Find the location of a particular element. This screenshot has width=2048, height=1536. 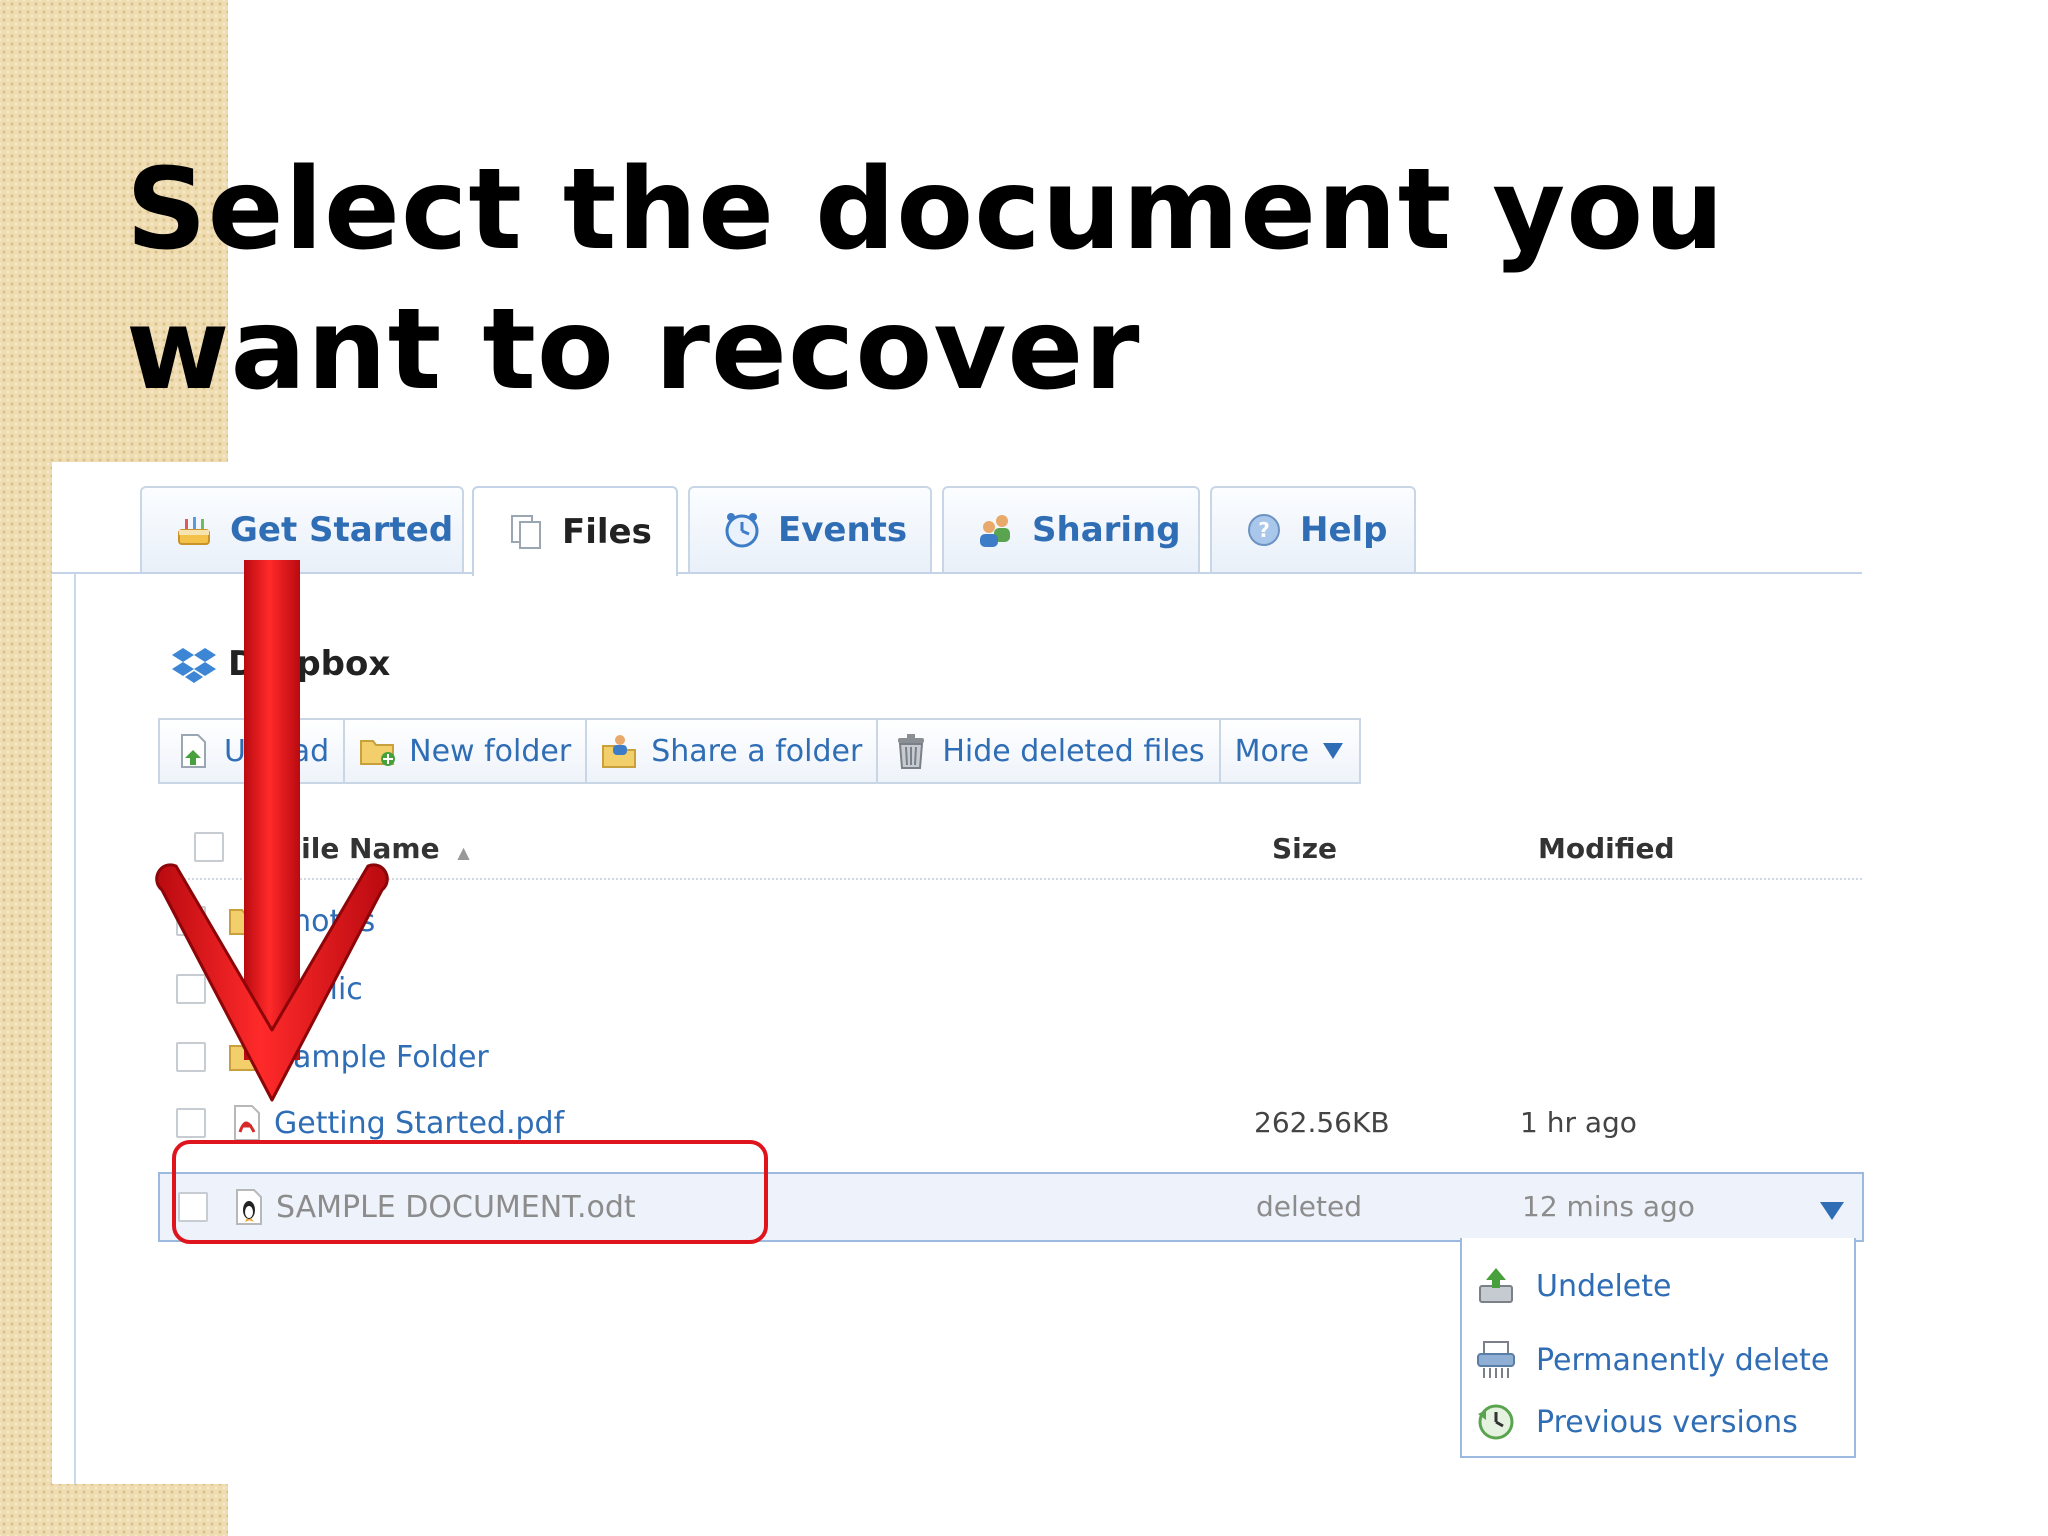

file-modified: 1 hr ago is located at coordinates (1578, 1122).